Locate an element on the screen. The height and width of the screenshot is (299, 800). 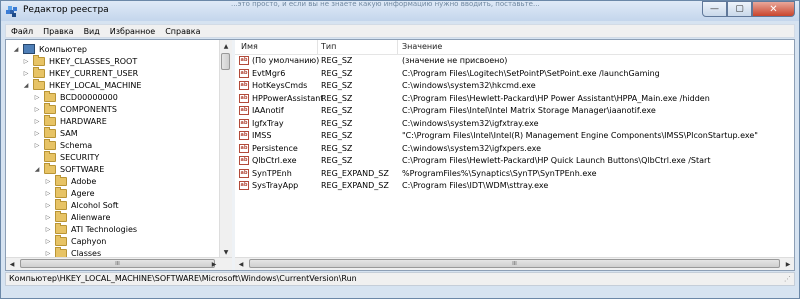
list-horizontal-scroll-thumb: III is located at coordinates (514, 263).